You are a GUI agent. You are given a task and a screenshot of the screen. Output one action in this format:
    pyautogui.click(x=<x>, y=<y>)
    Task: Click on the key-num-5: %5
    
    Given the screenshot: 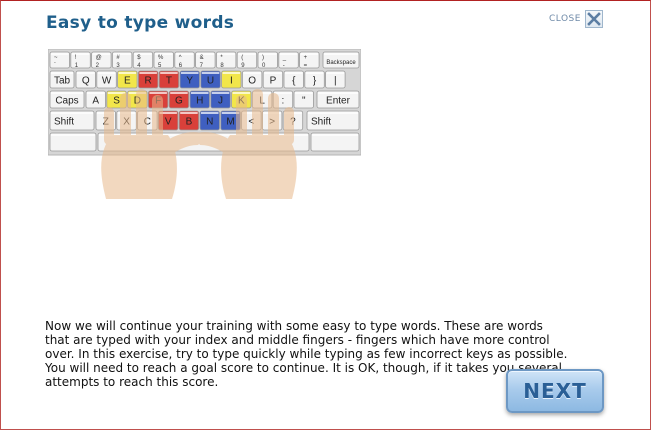 What is the action you would take?
    pyautogui.click(x=163, y=60)
    